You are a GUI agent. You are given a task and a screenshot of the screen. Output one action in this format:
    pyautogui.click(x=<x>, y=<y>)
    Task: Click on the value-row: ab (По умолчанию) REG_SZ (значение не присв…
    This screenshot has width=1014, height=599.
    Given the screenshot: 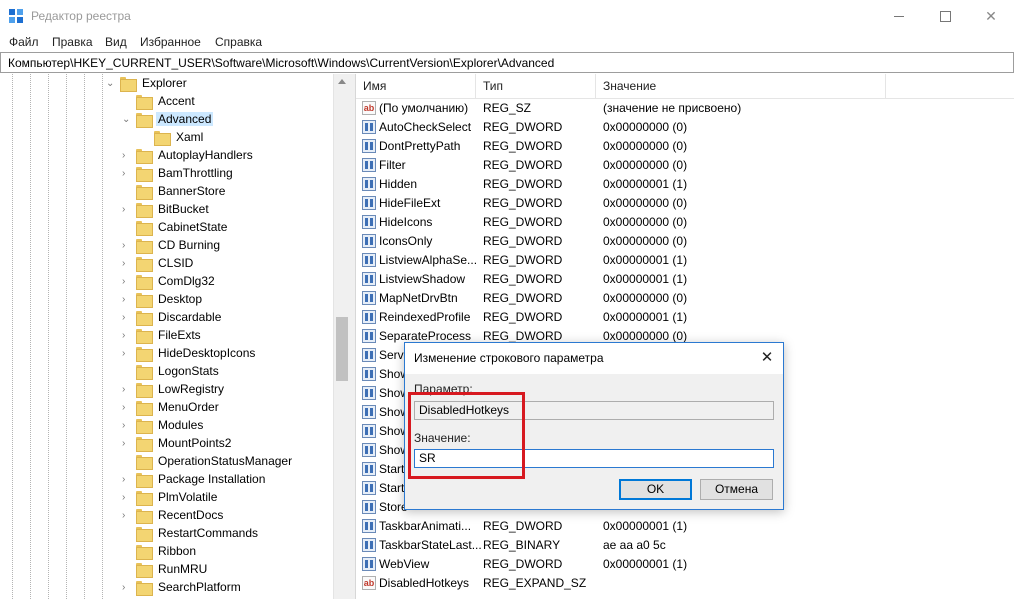 What is the action you would take?
    pyautogui.click(x=685, y=108)
    